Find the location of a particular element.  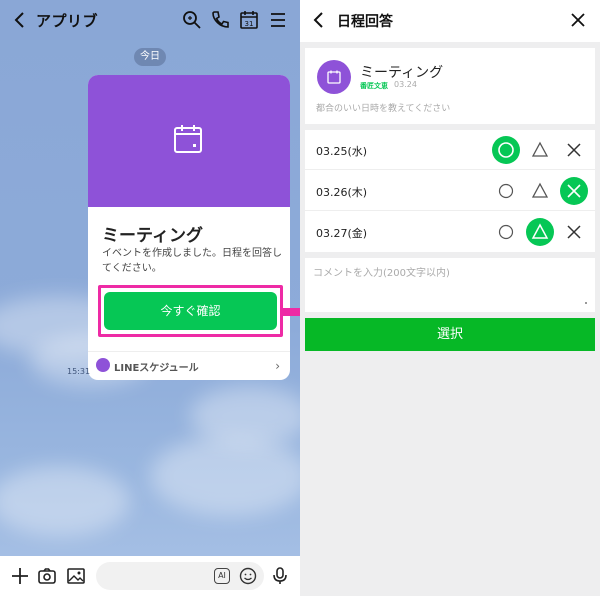

date-option-label: 03.27(金) is located at coordinates (342, 233).